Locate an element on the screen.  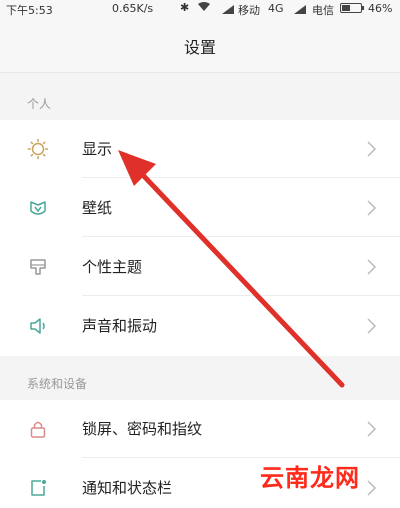
settings-item-label: 通知和状态栏 is located at coordinates (127, 488).